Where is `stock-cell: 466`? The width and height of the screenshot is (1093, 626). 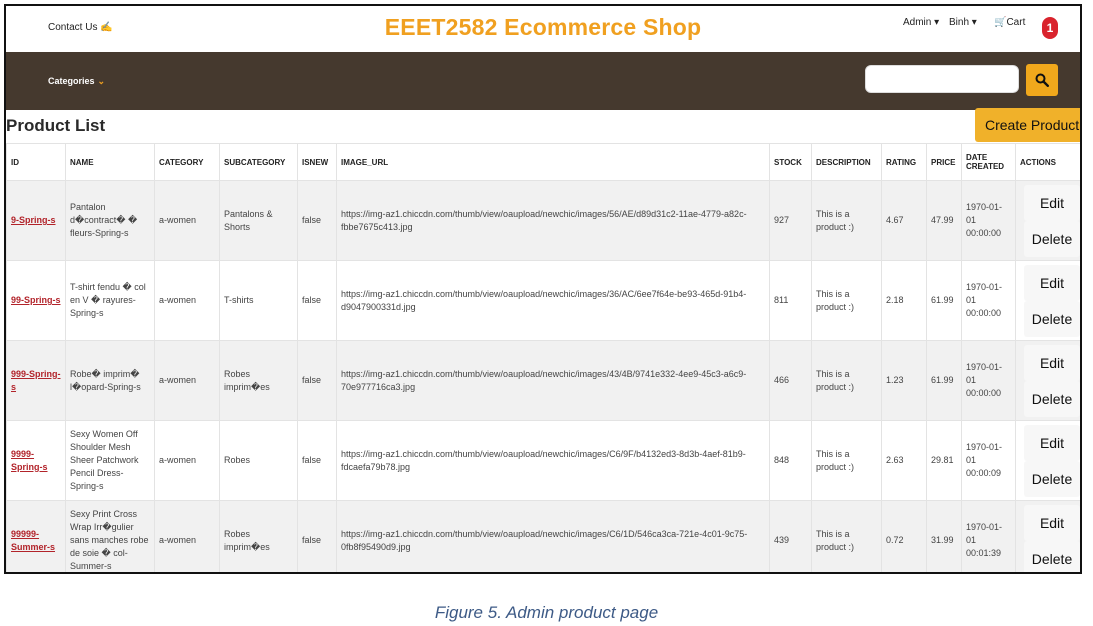 stock-cell: 466 is located at coordinates (790, 380).